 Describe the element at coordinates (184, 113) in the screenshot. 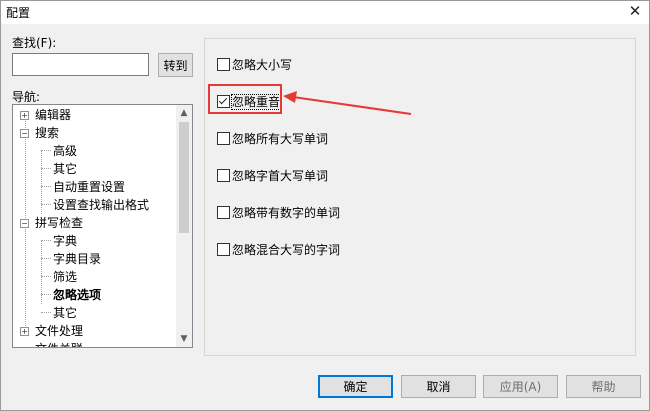

I see `scroll-up-icon: ▲` at that location.